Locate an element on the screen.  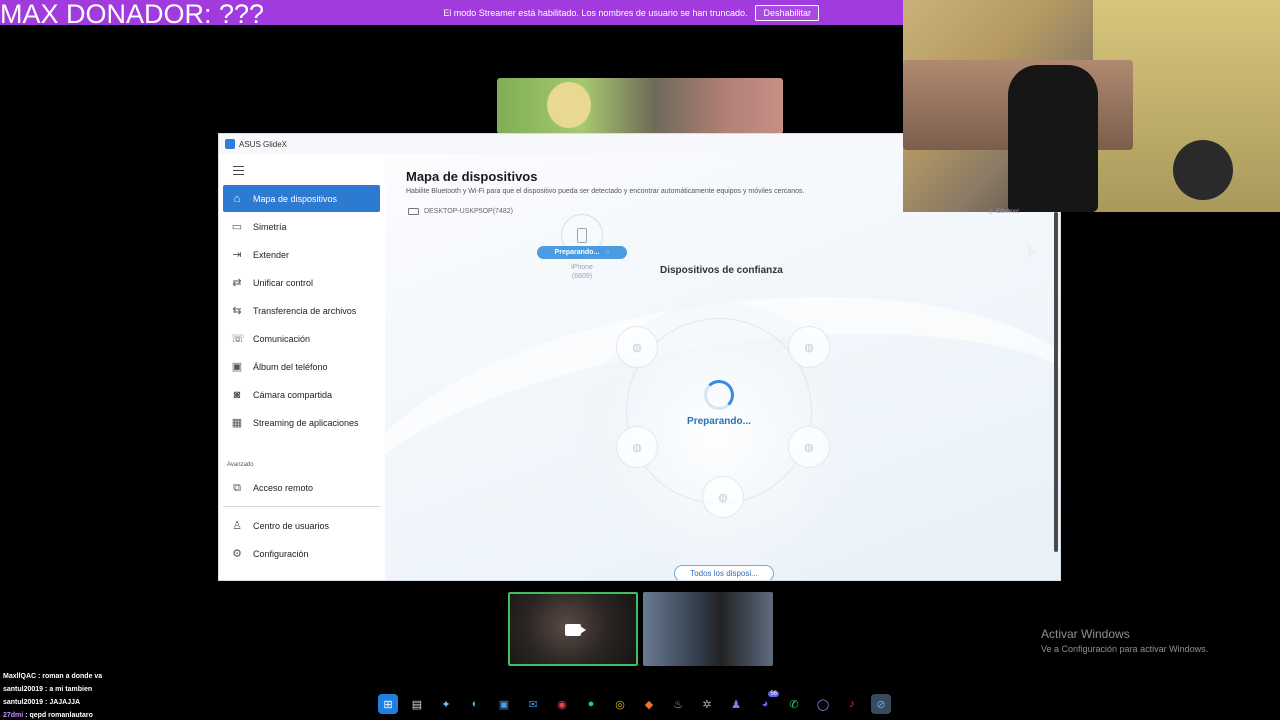
user-icon: ♙ is located at coordinates (237, 525).